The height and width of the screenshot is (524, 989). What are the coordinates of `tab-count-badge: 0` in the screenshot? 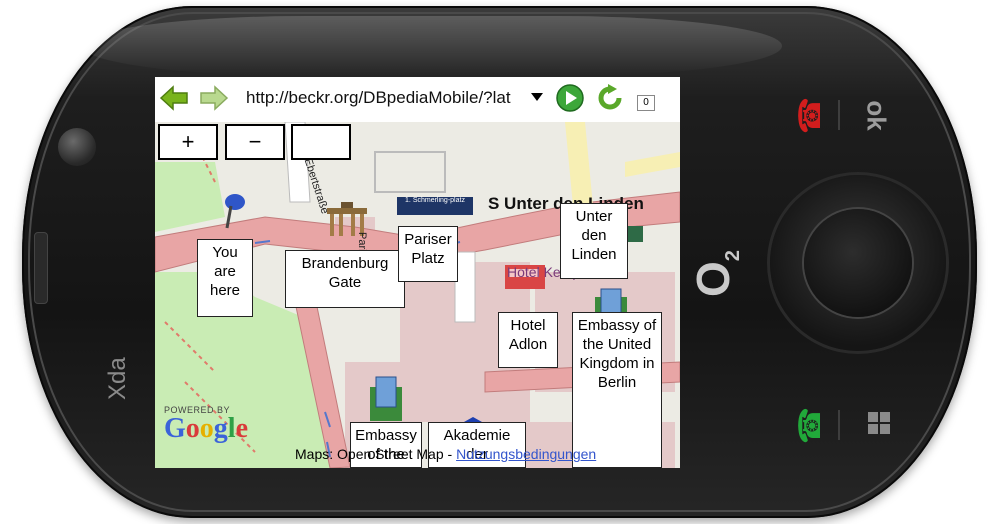 It's located at (646, 103).